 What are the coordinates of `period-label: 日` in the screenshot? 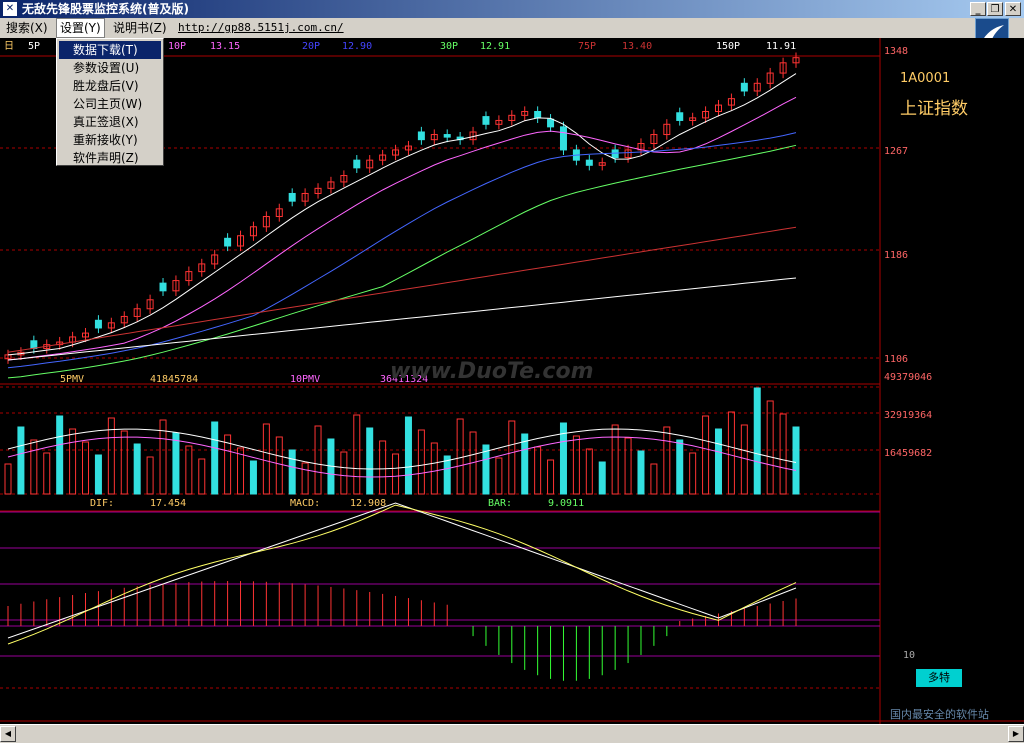 It's located at (9, 46).